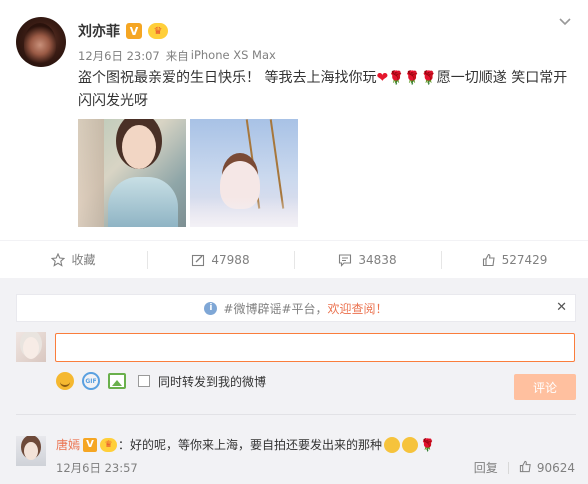 Image resolution: width=588 pixels, height=484 pixels. What do you see at coordinates (58, 259) in the screenshot?
I see `star-icon` at bounding box center [58, 259].